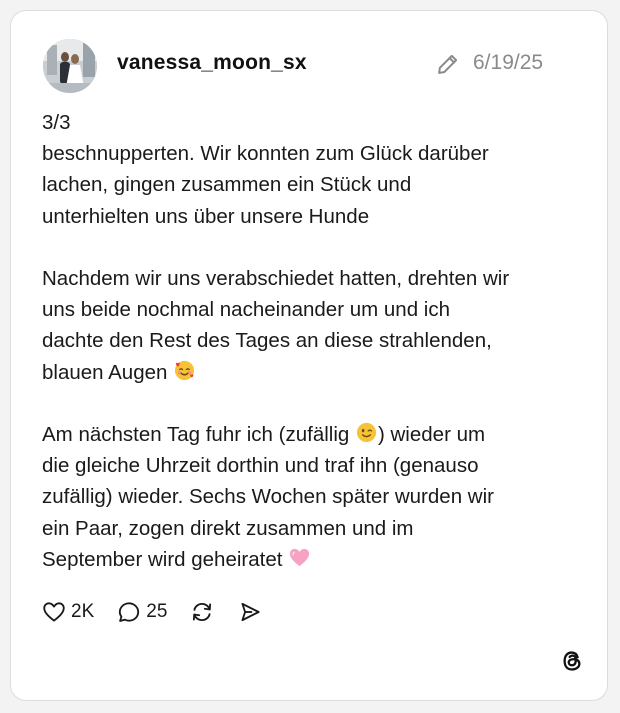  I want to click on post-line: lachen, gingen zusammen ein Stück und, so click(227, 185).